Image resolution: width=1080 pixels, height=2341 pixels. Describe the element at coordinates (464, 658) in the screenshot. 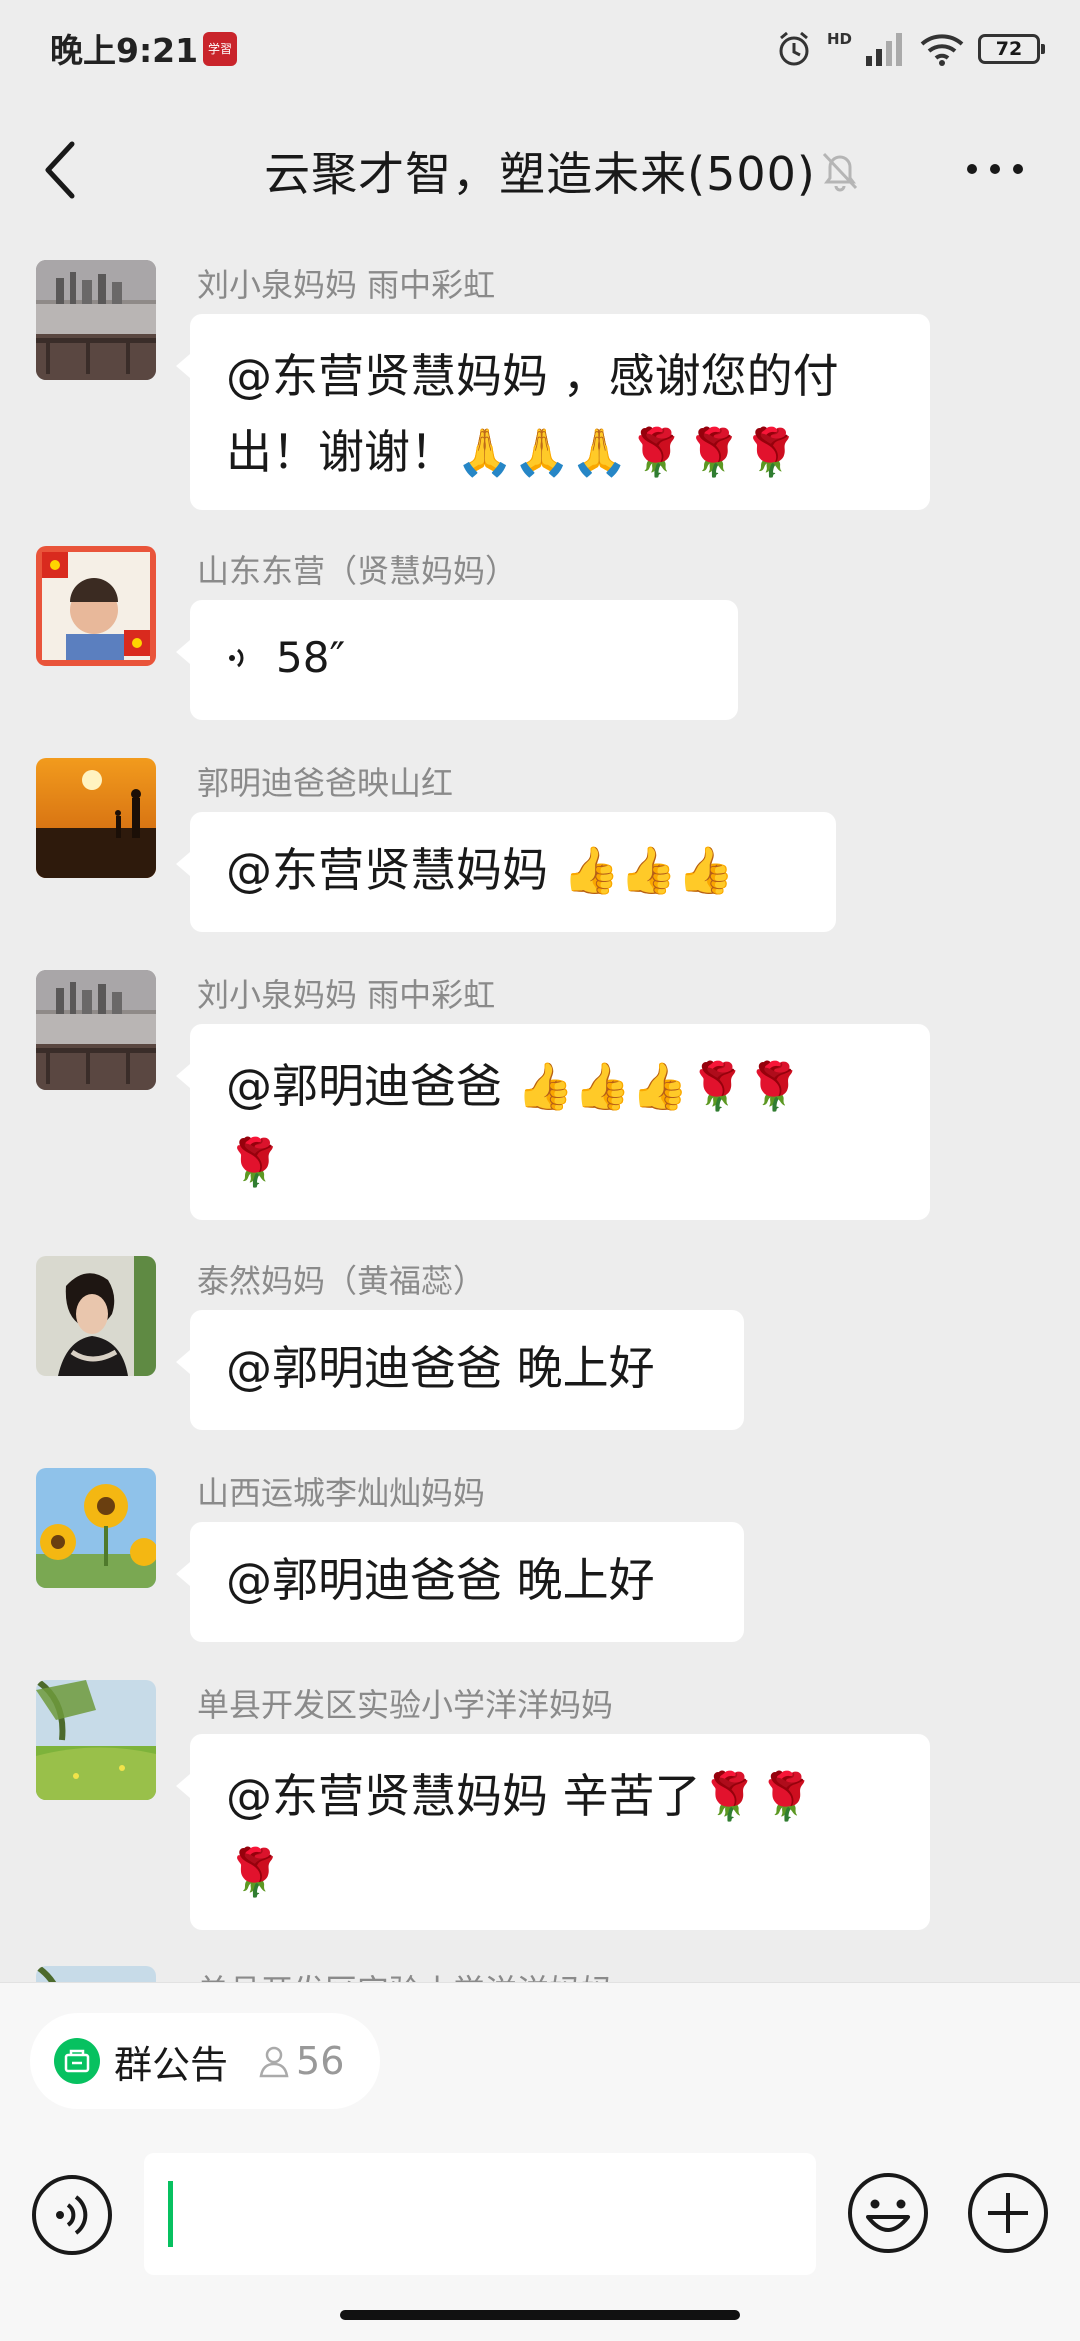

I see `voice-message: 58″` at that location.